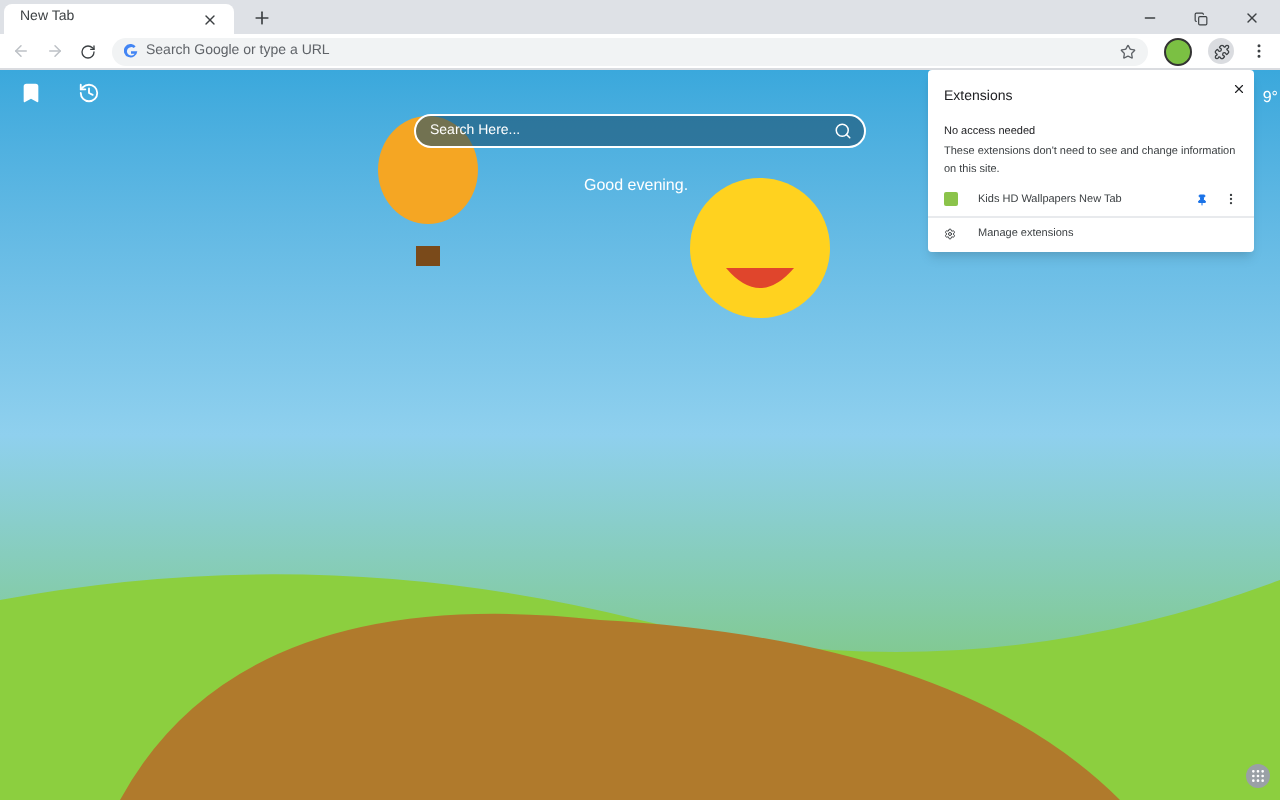  Describe the element at coordinates (636, 186) in the screenshot. I see `greeting-text: Good evening.` at that location.